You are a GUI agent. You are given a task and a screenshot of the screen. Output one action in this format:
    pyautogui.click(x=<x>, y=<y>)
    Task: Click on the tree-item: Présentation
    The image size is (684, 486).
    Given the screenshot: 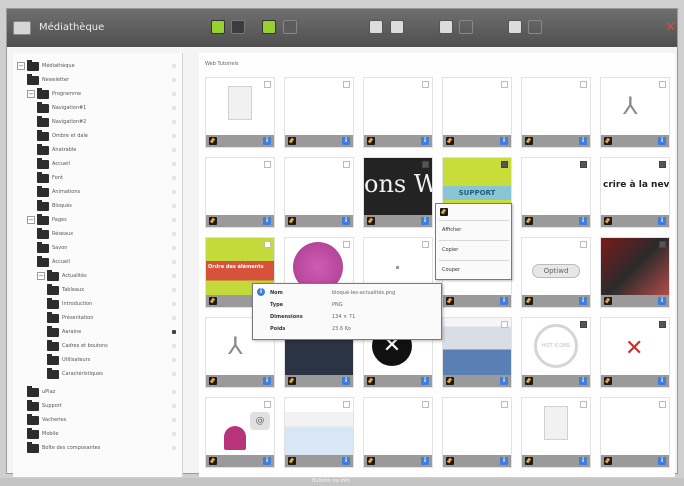 What is the action you would take?
    pyautogui.click(x=70, y=318)
    